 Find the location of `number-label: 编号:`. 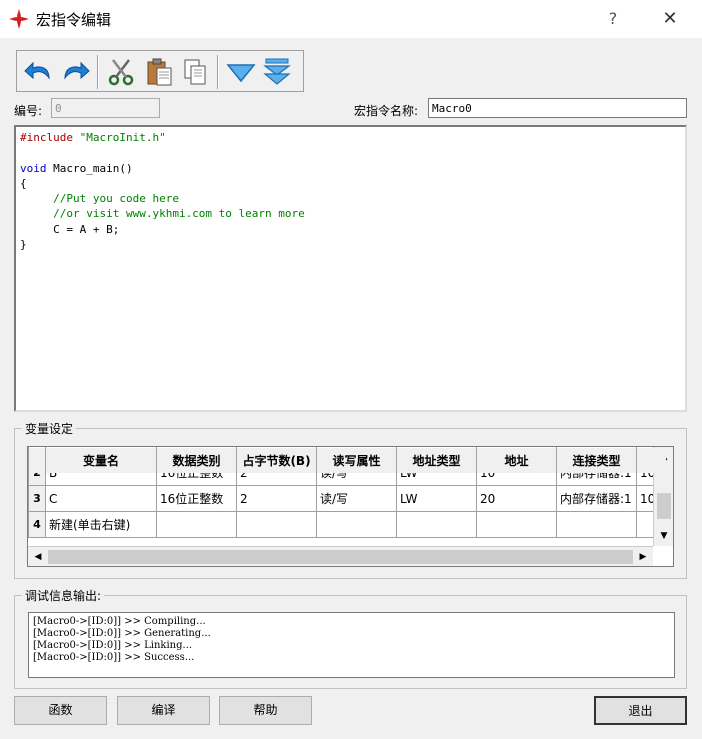

number-label: 编号: is located at coordinates (28, 111).